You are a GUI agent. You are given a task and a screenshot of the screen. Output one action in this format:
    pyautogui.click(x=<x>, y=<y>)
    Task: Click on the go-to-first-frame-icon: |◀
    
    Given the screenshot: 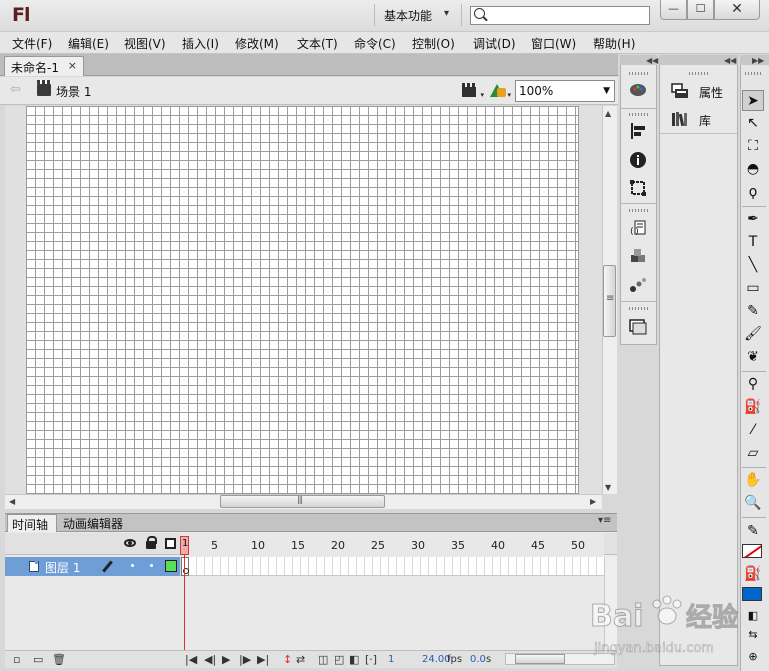 What is the action you would take?
    pyautogui.click(x=191, y=659)
    